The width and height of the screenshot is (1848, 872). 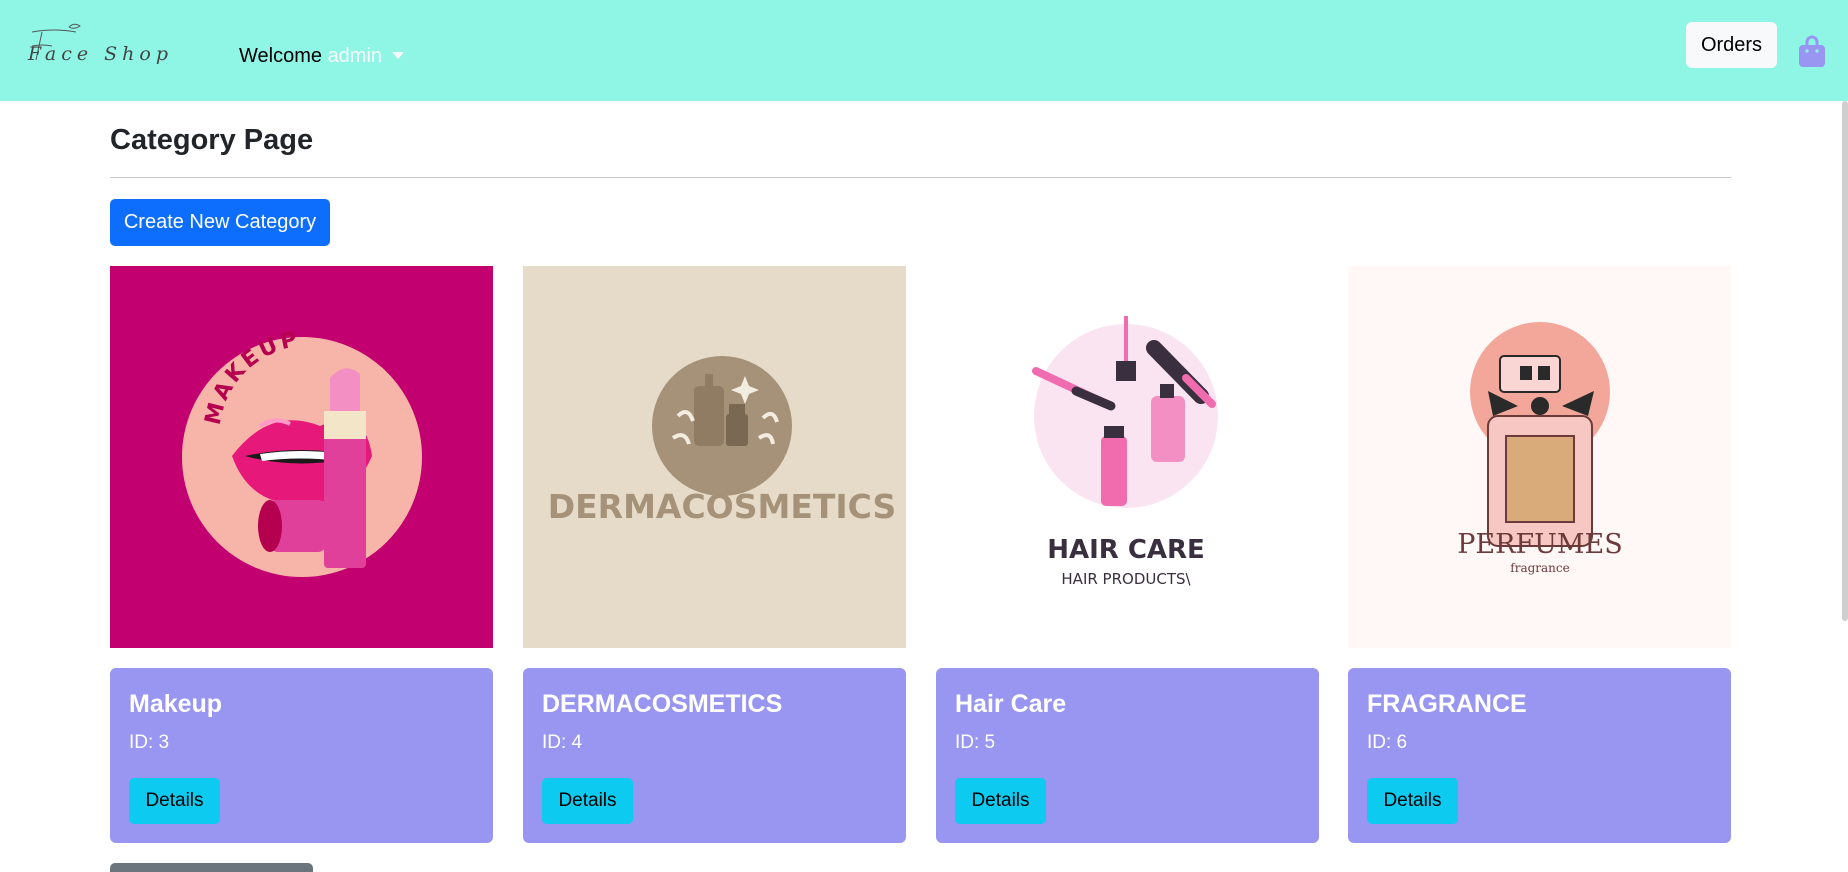 What do you see at coordinates (1126, 579) in the screenshot?
I see `hair-care-image-subtext: HAIR PRODUCTS\` at bounding box center [1126, 579].